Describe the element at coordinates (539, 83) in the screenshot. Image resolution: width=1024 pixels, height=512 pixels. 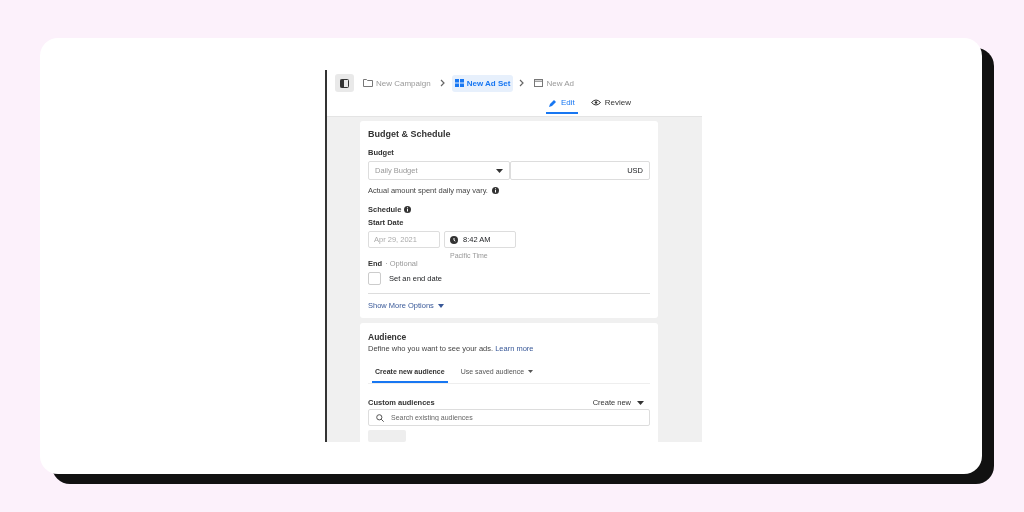
I see `window-icon` at that location.